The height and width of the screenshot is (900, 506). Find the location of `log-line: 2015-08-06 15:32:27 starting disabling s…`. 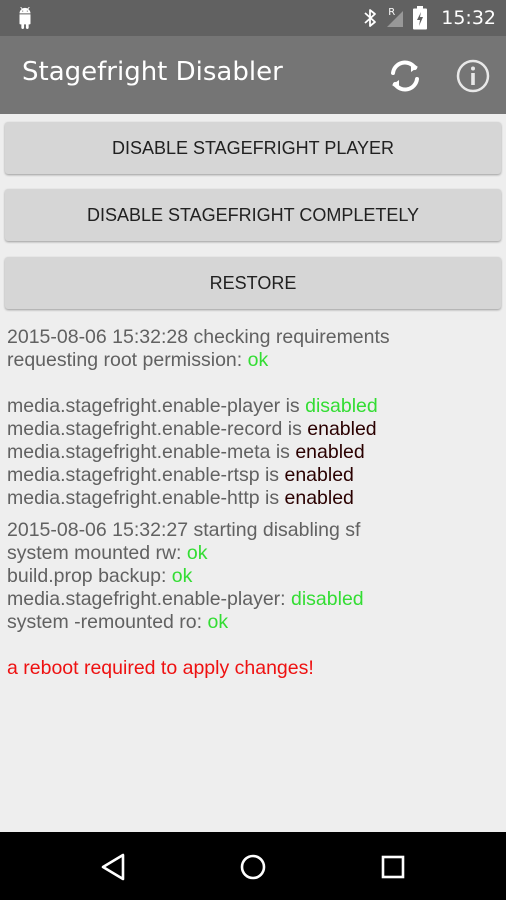

log-line: 2015-08-06 15:32:27 starting disabling s… is located at coordinates (184, 530).